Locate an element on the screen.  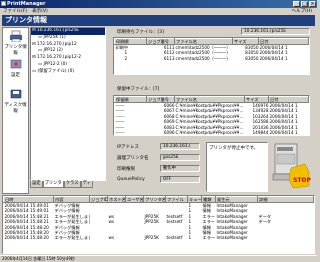
tree-tabs: 設定 プリンタ クラス ディ is located at coordinates (68, 185).